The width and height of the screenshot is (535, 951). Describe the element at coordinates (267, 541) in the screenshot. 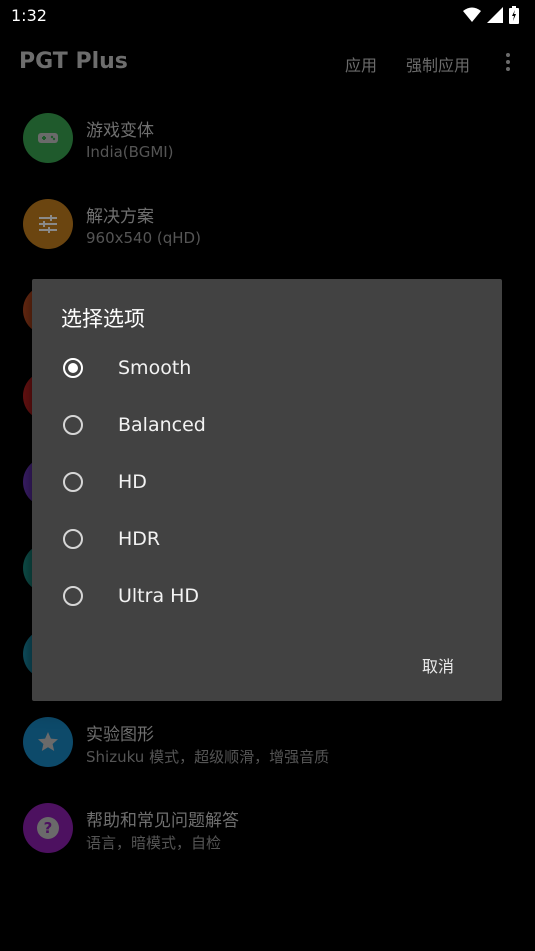

I see `option-hdr: HDR` at that location.